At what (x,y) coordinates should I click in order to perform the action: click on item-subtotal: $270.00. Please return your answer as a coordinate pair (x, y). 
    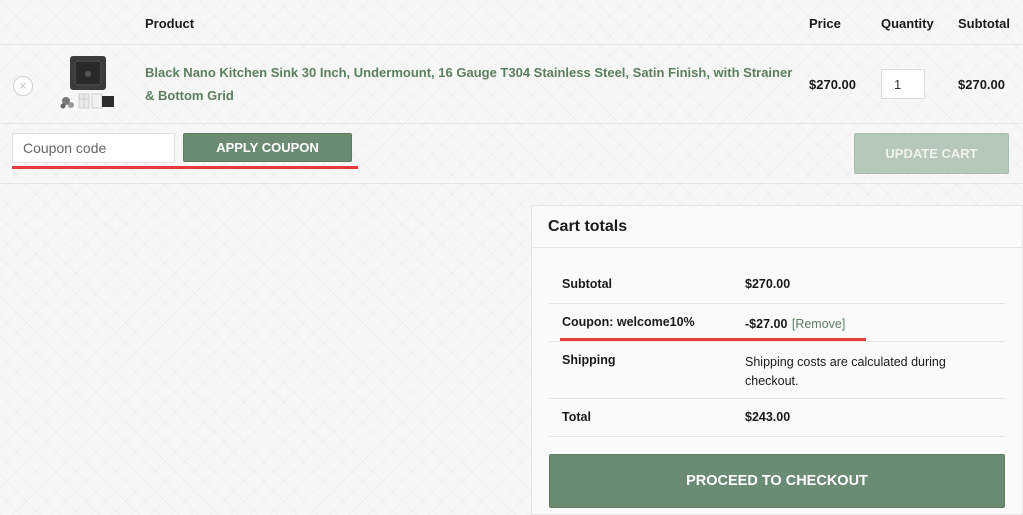
    Looking at the image, I should click on (981, 84).